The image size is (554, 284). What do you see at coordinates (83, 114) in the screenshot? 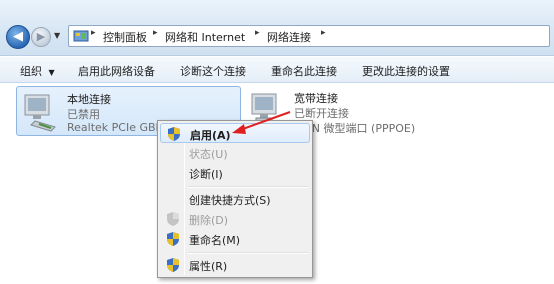
I see `connection-status: 已禁用` at bounding box center [83, 114].